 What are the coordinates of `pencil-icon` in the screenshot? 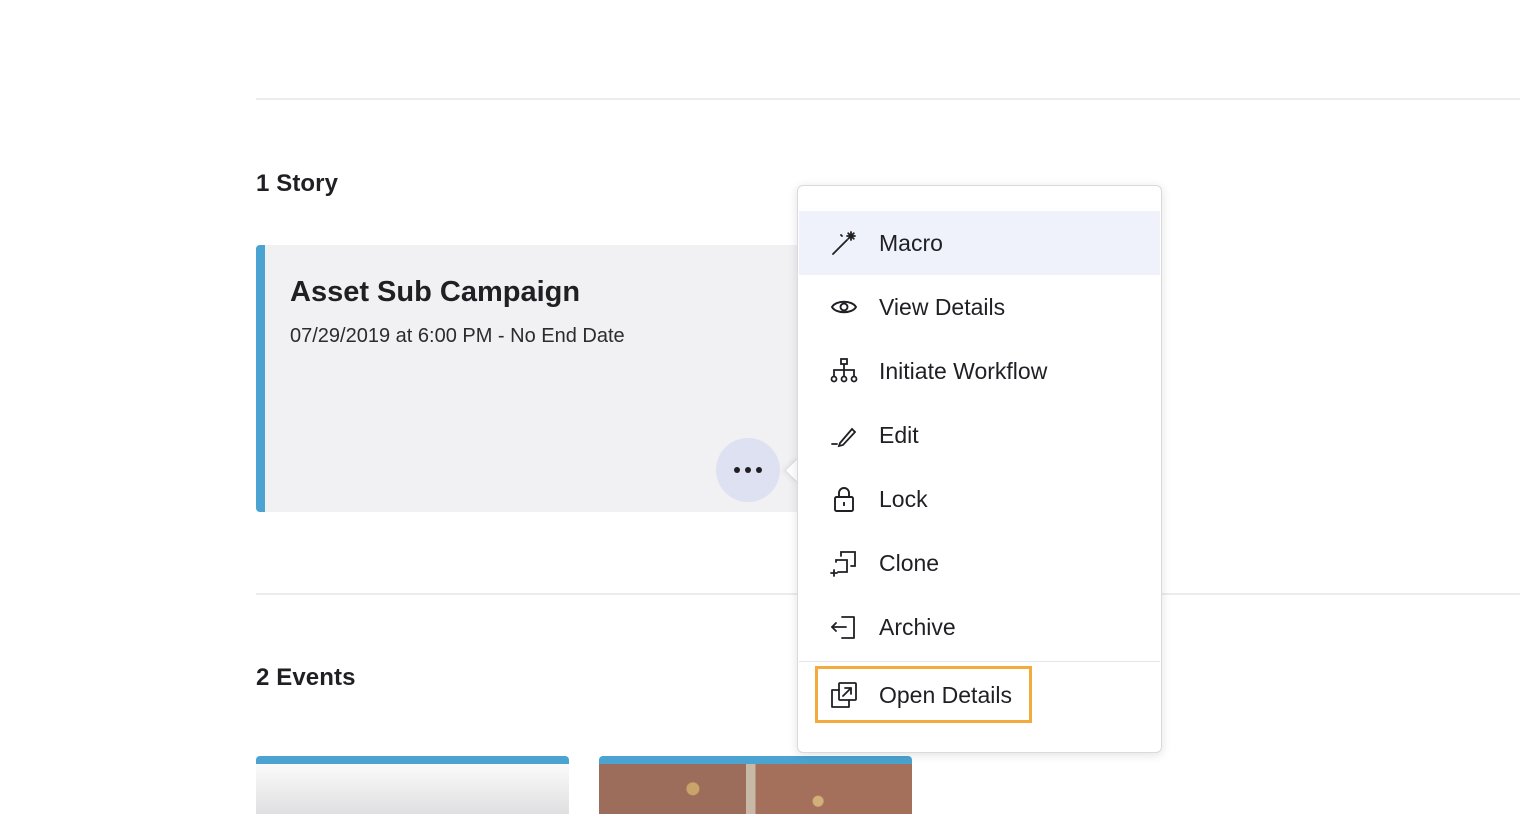 It's located at (844, 435).